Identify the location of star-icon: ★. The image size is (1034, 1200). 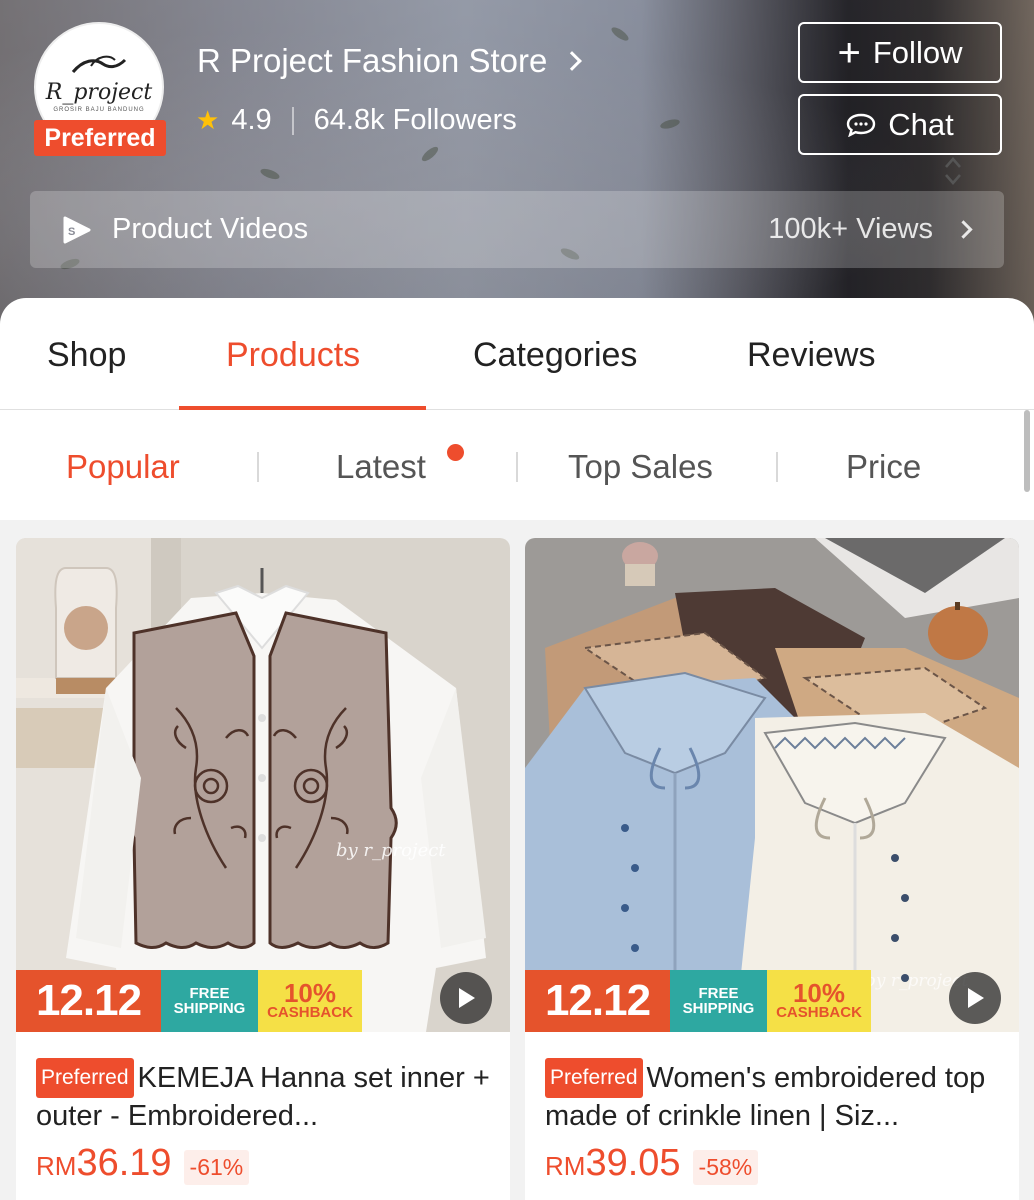
(208, 120).